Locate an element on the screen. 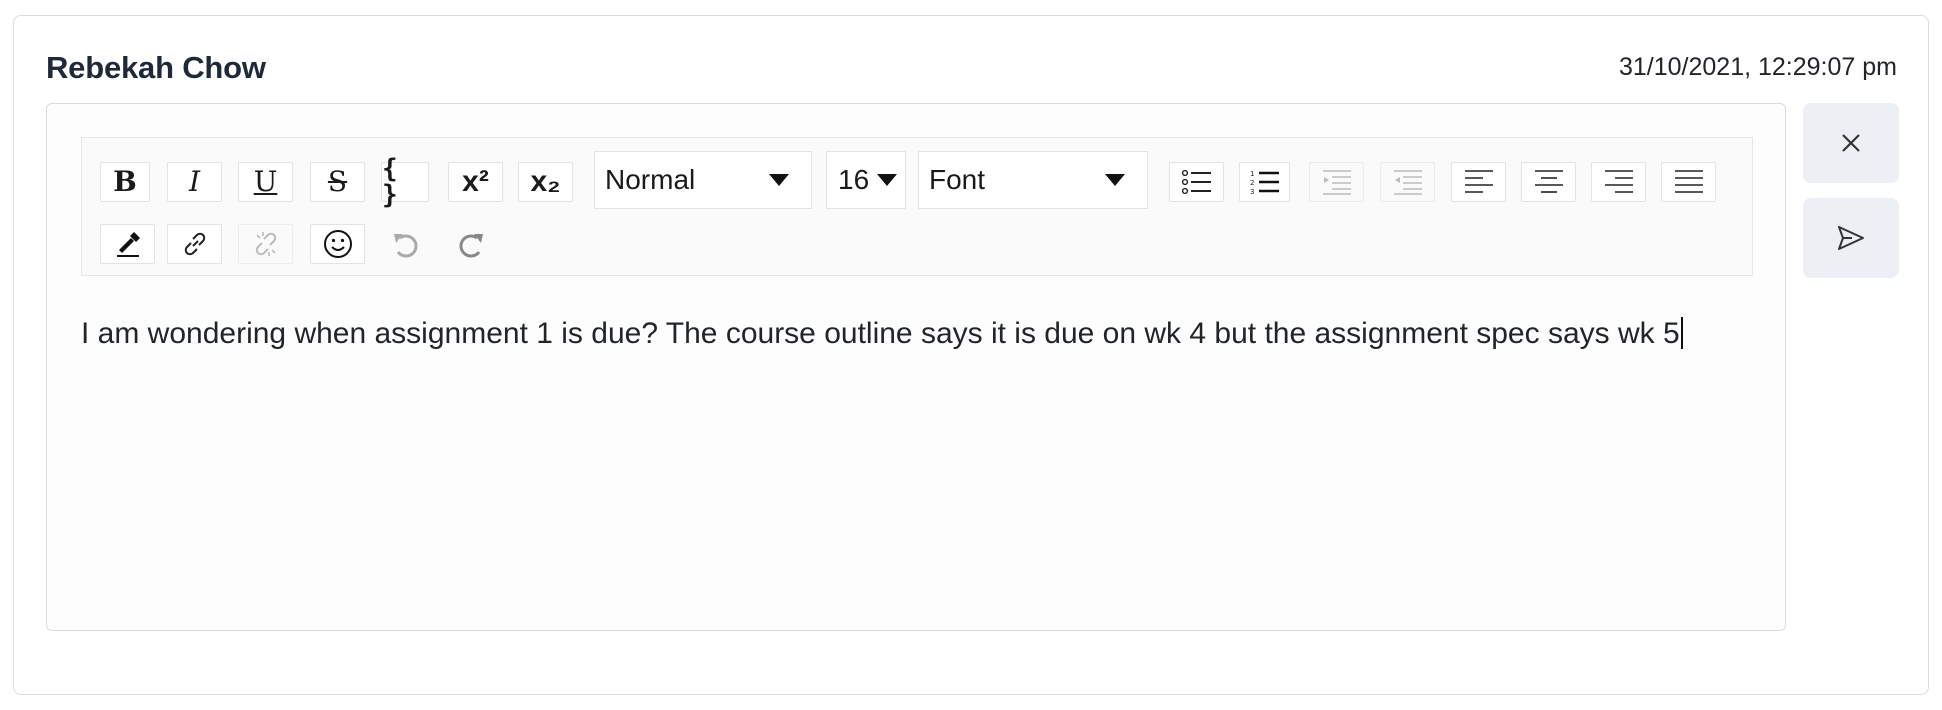 This screenshot has height=710, width=1942. font-family-dropdown: Font is located at coordinates (1033, 180).